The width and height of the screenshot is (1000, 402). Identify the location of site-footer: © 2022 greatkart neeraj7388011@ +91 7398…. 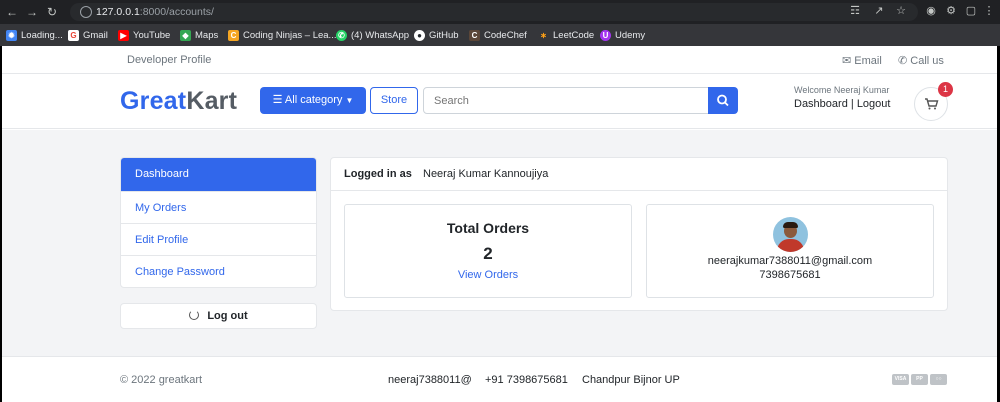
(499, 379).